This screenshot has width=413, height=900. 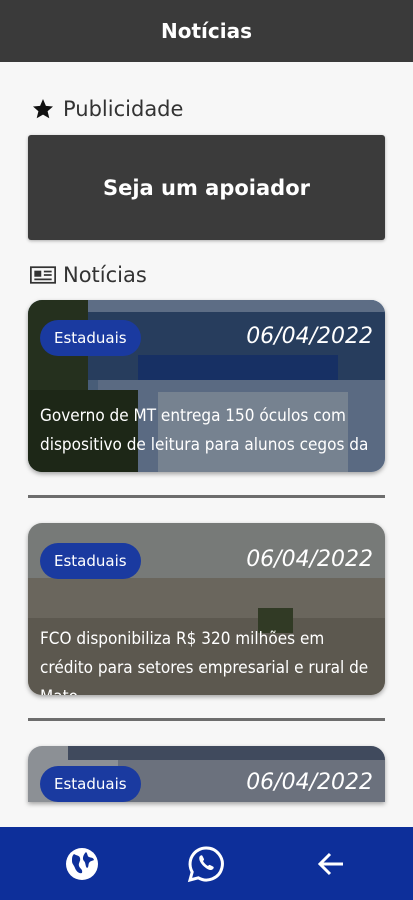 What do you see at coordinates (82, 864) in the screenshot?
I see `globe-icon` at bounding box center [82, 864].